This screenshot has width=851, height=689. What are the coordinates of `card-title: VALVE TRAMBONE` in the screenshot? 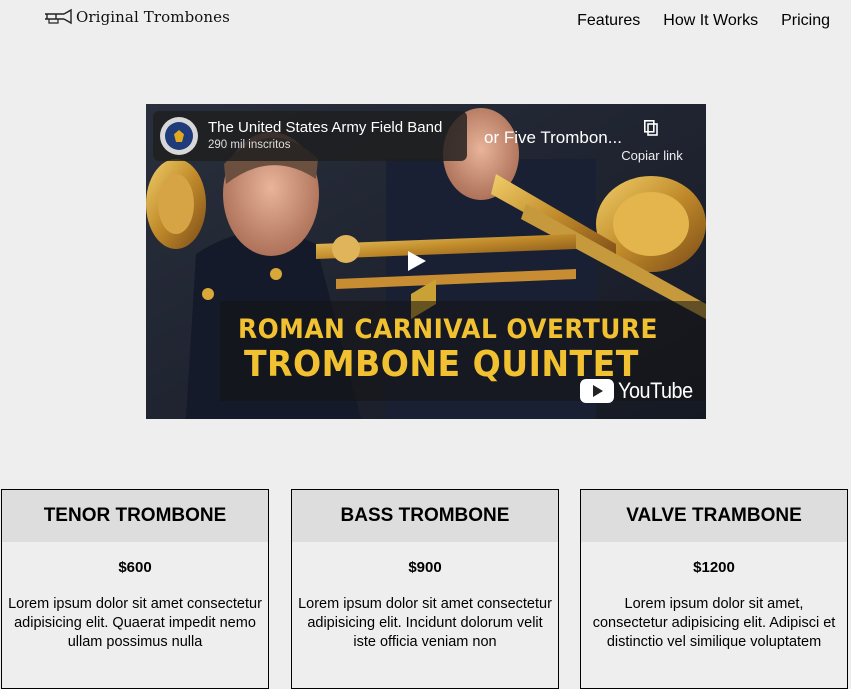 It's located at (714, 516).